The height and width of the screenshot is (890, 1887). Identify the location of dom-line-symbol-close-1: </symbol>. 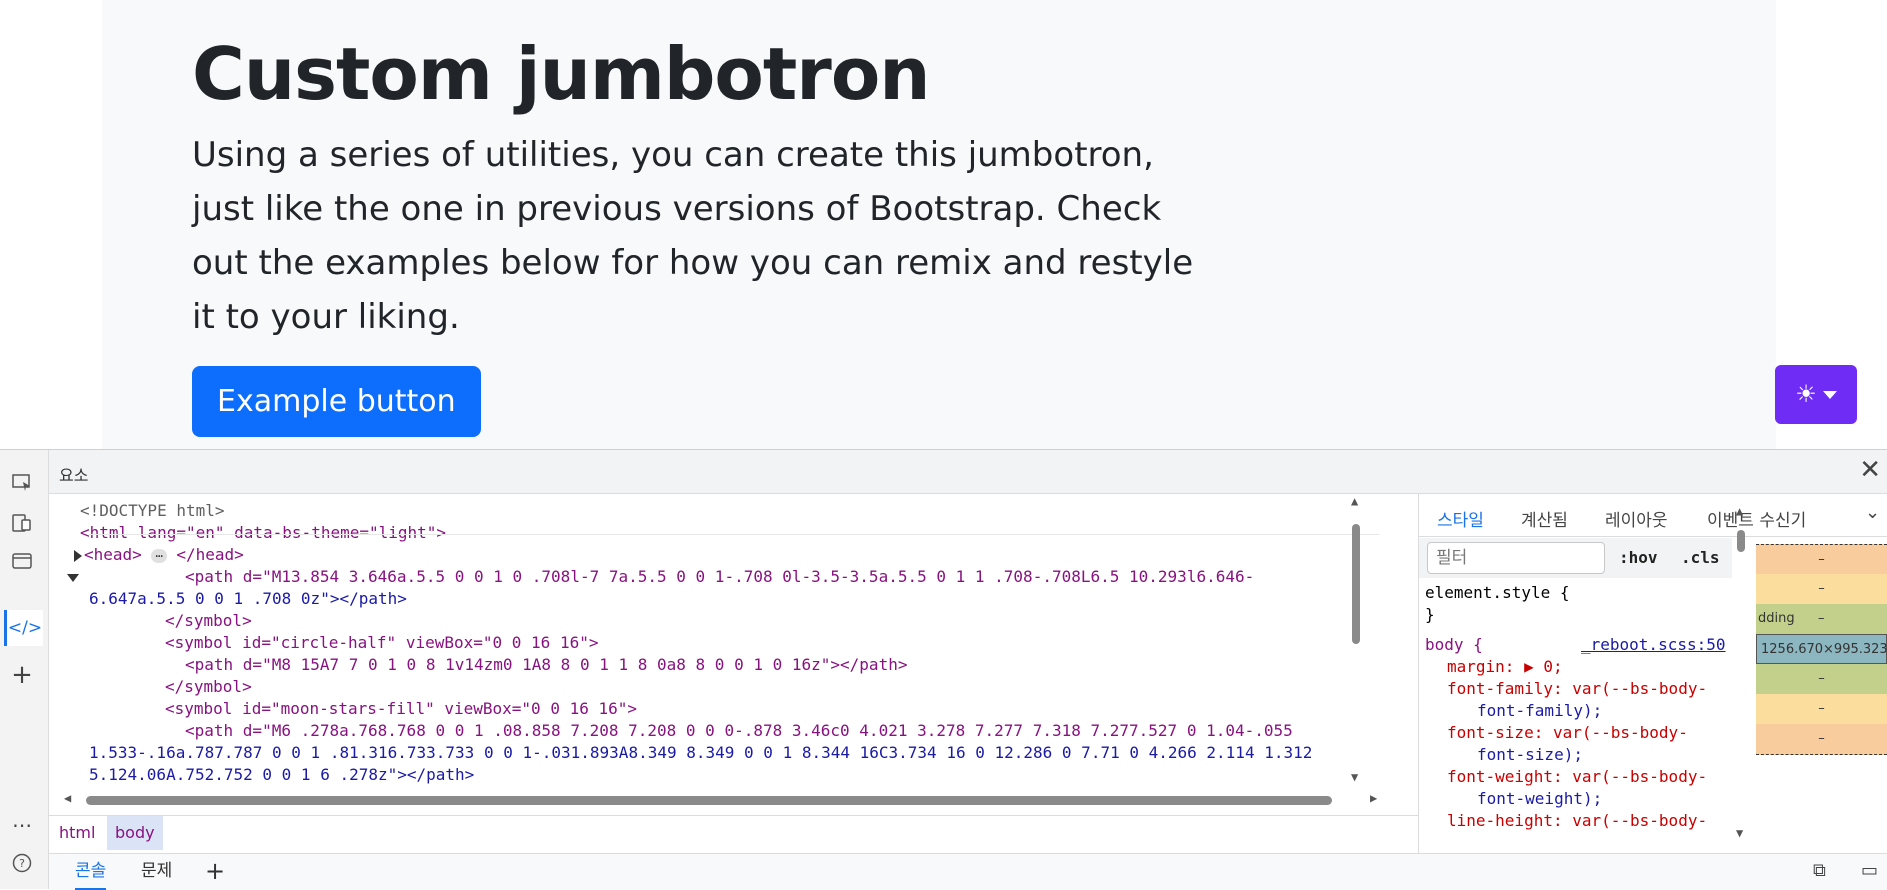
(208, 621).